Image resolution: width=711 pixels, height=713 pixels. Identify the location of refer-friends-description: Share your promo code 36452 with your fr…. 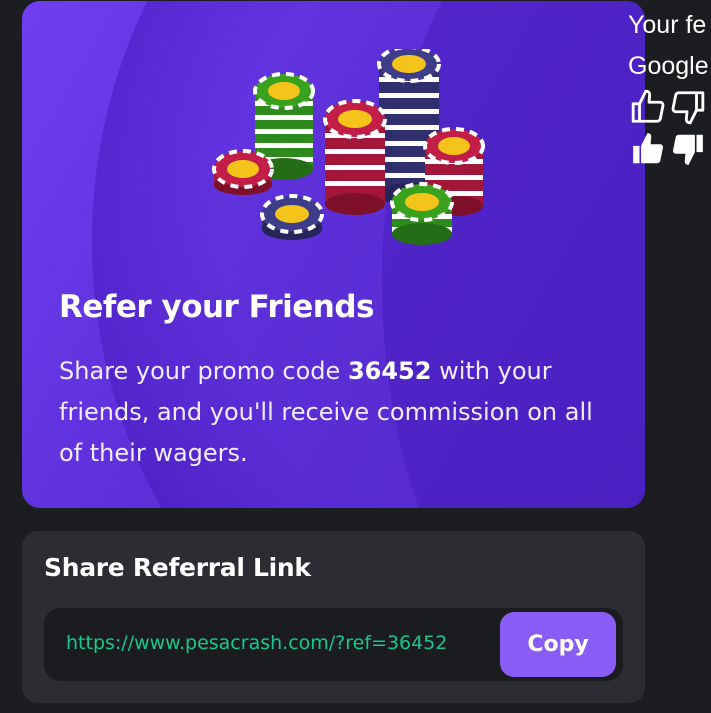
(339, 412).